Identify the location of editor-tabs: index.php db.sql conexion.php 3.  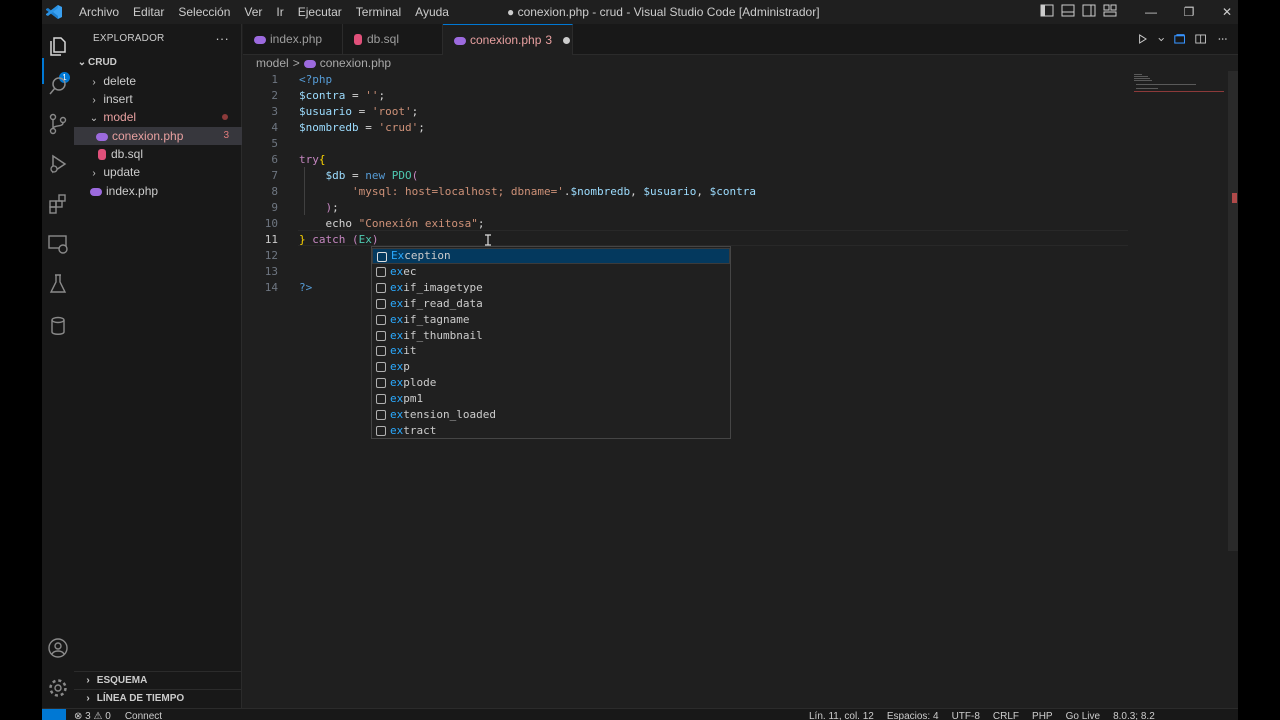
(740, 39).